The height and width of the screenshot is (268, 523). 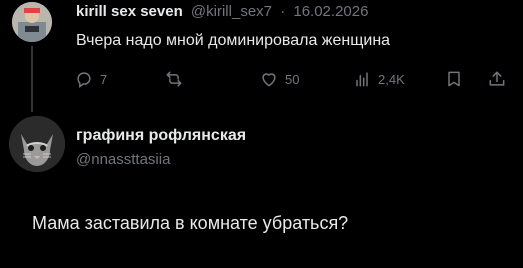 I want to click on bookmark-icon, so click(x=454, y=79).